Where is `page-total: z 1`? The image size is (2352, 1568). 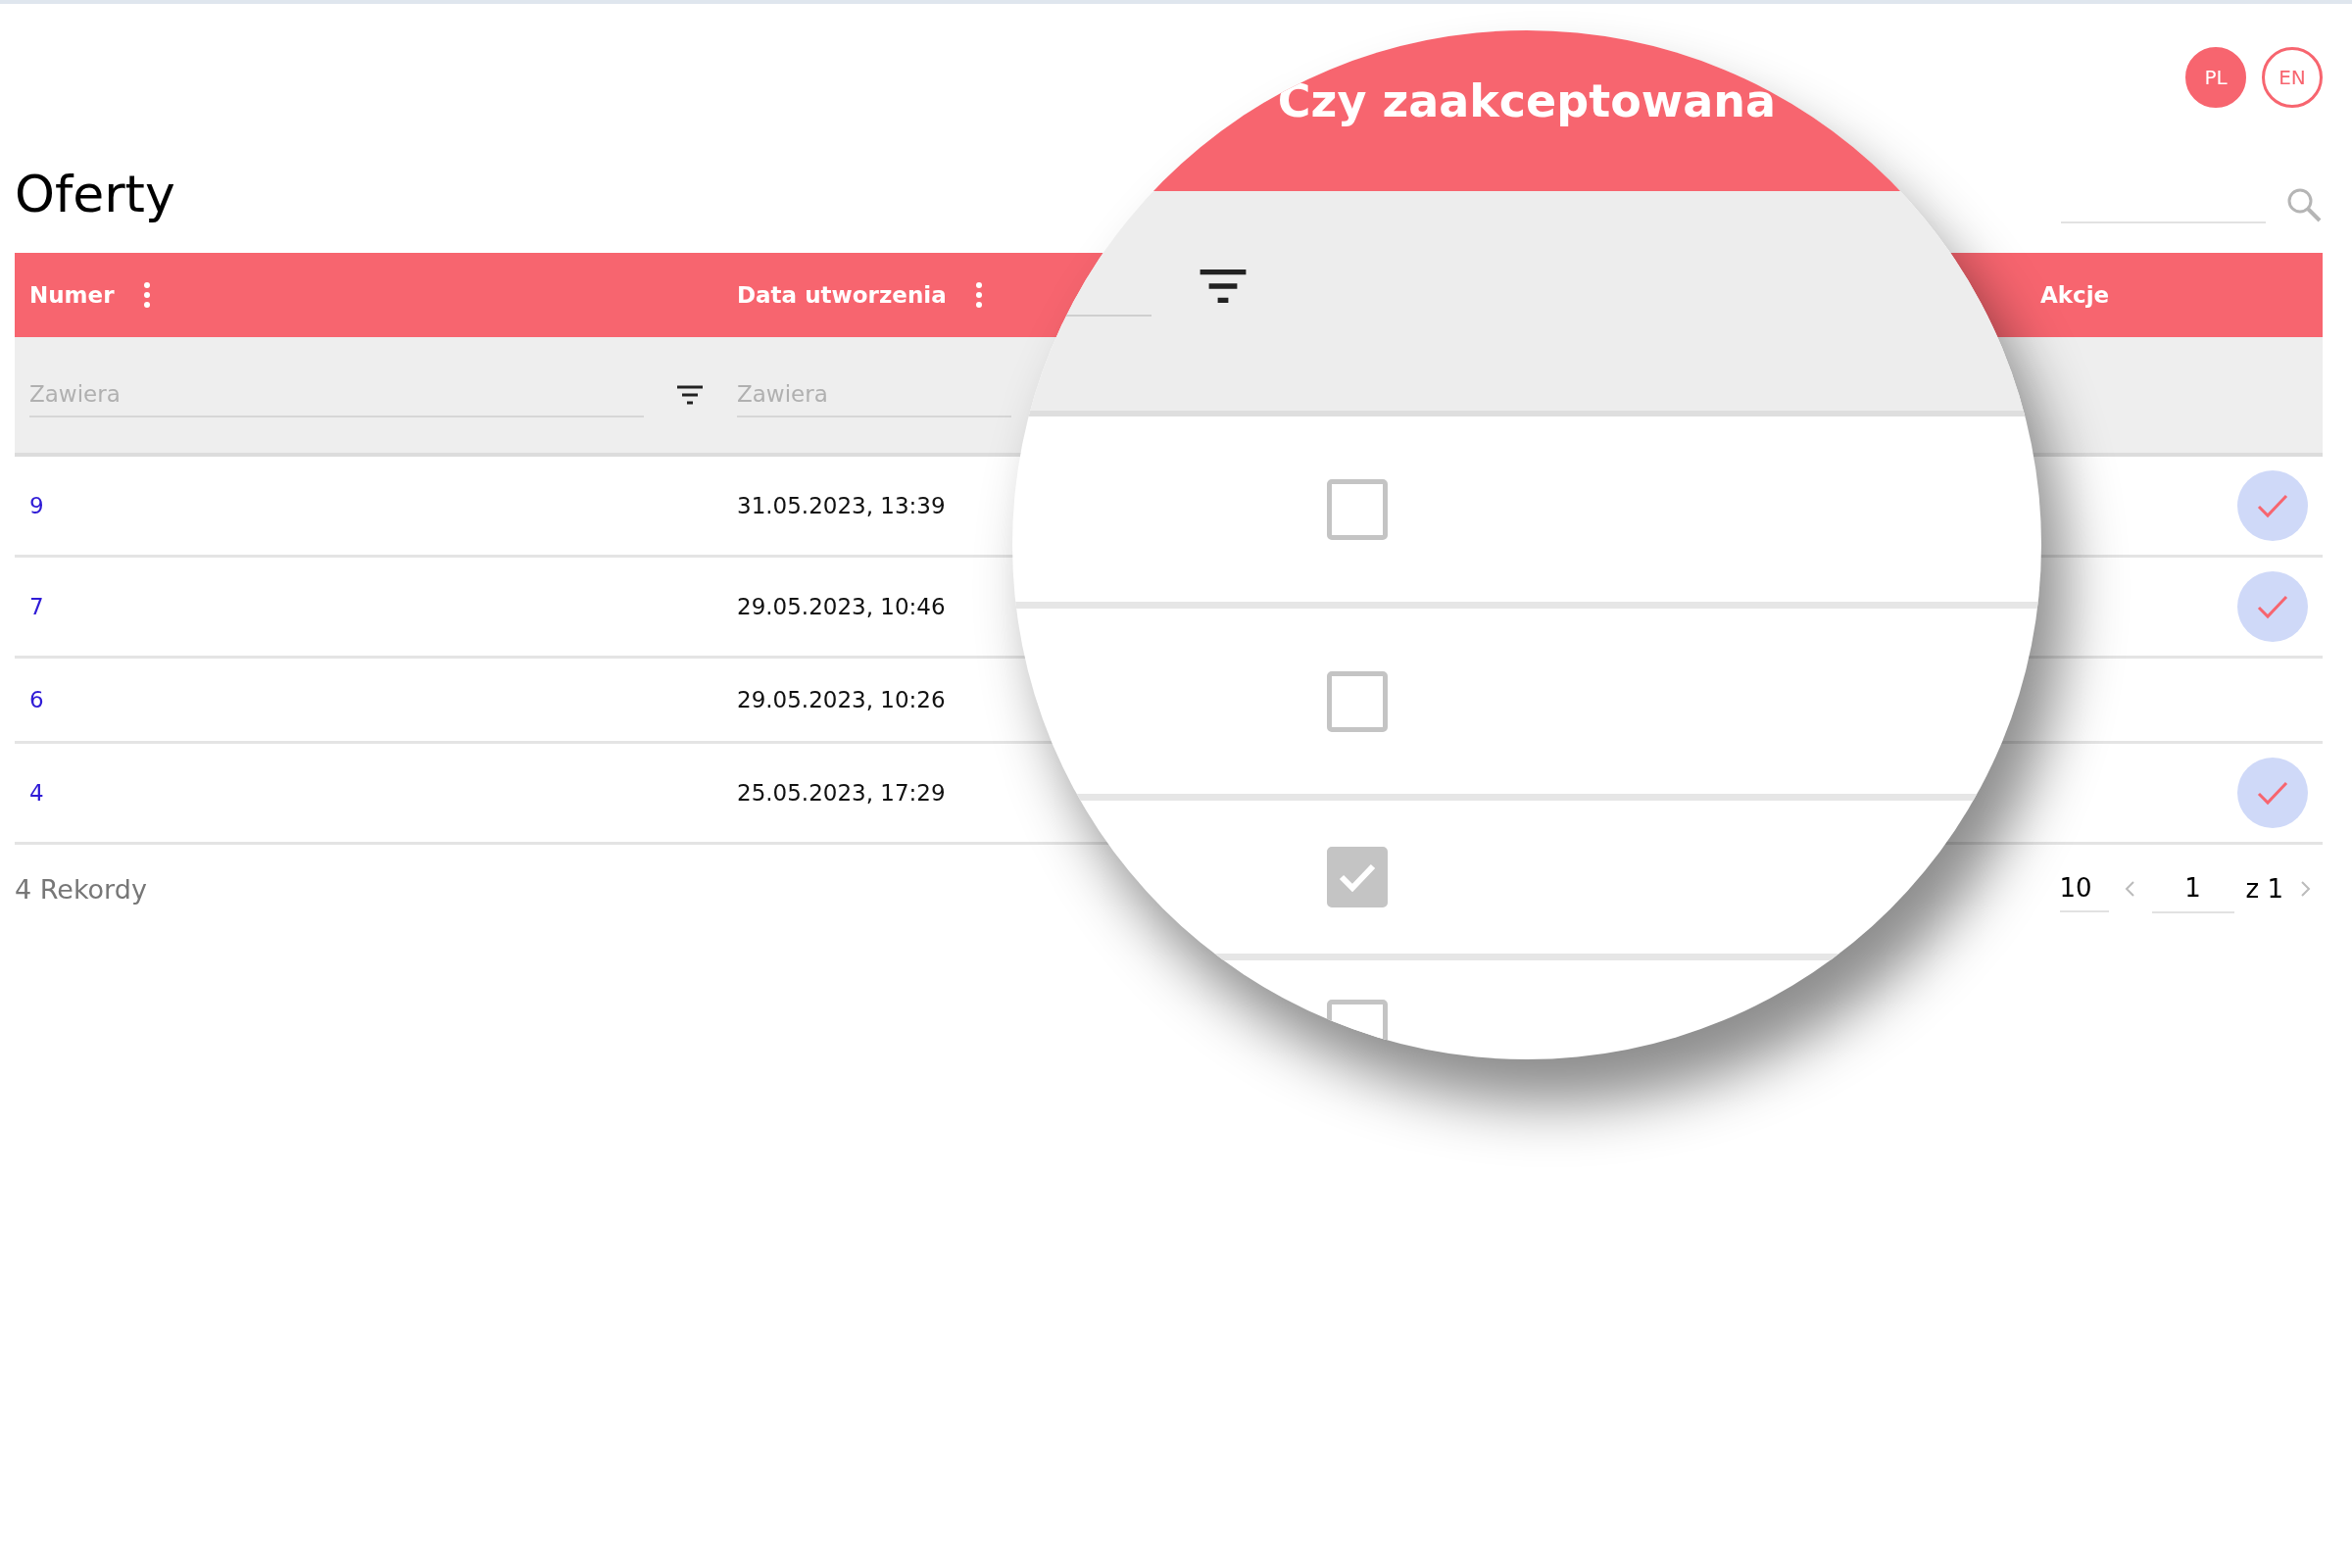 page-total: z 1 is located at coordinates (2264, 889).